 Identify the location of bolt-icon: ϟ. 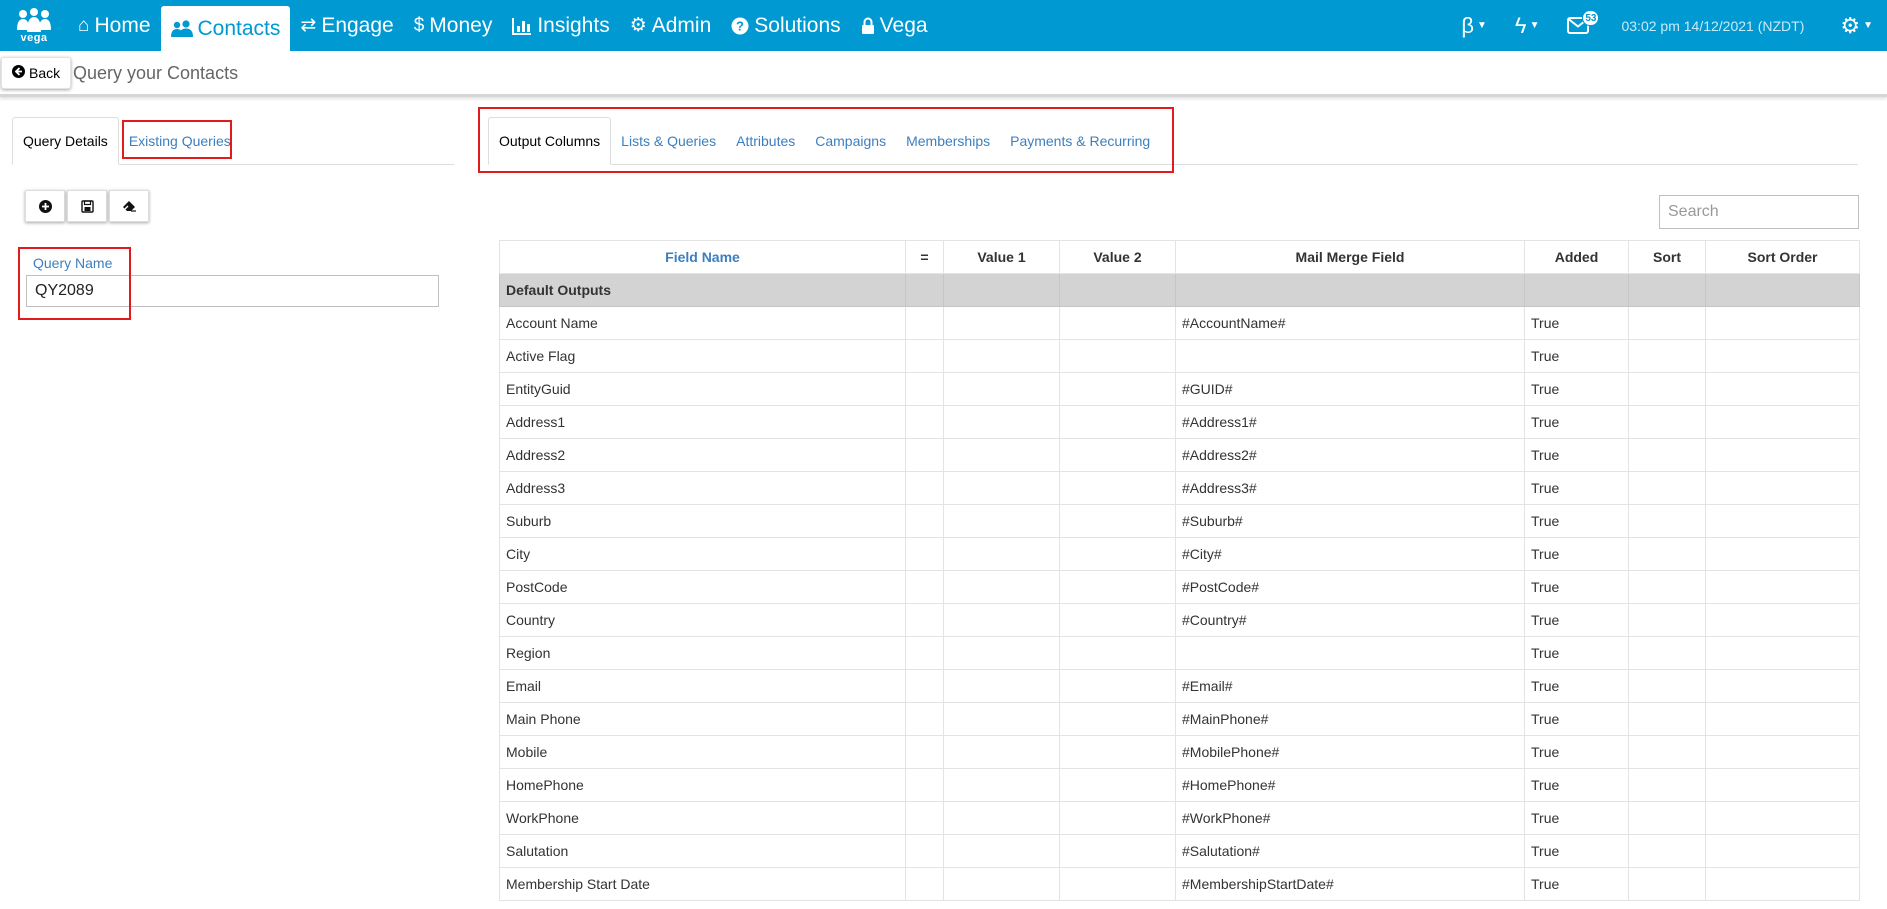
(1520, 25).